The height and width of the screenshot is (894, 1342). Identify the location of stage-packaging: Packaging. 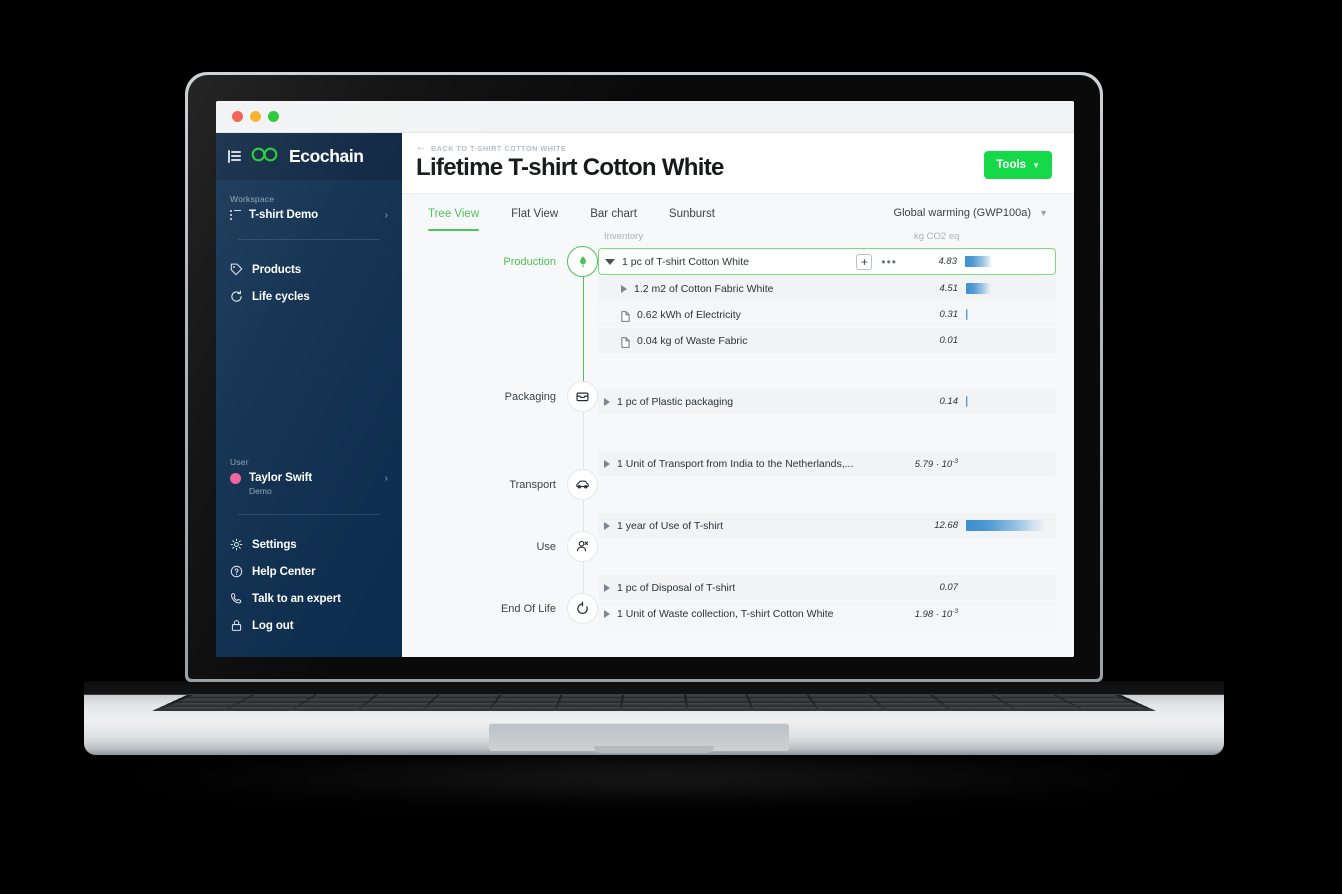
(500, 397).